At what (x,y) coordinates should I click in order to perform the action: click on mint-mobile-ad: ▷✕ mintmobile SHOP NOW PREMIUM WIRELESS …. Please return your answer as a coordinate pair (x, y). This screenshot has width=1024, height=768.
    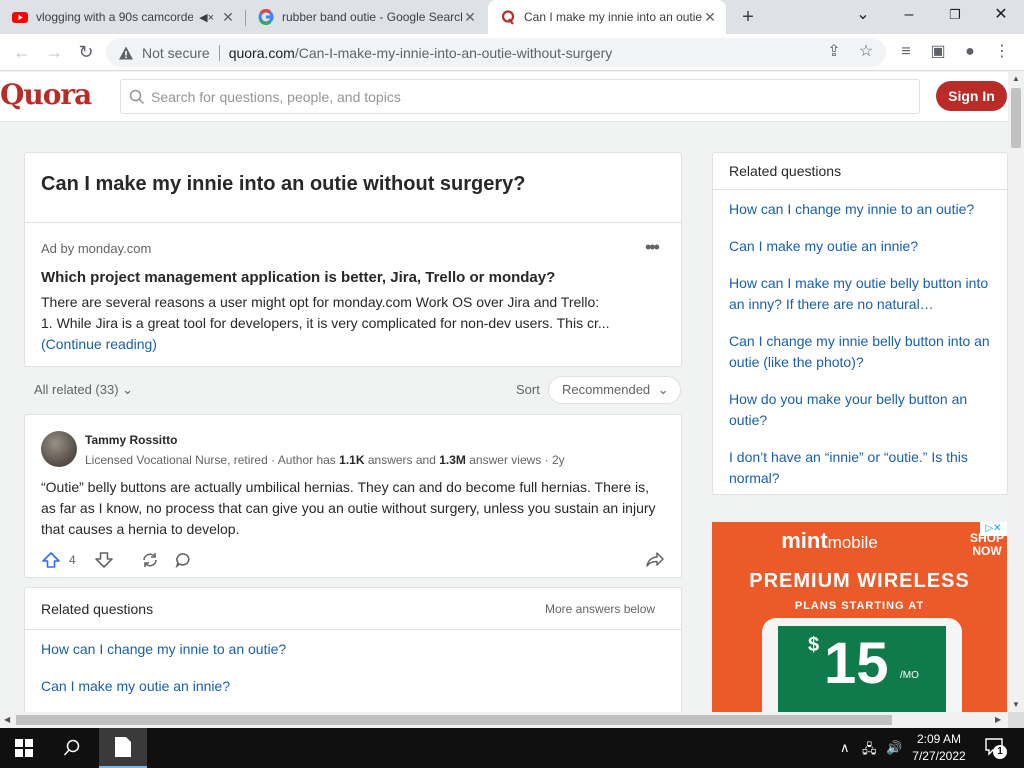
    Looking at the image, I should click on (859, 617).